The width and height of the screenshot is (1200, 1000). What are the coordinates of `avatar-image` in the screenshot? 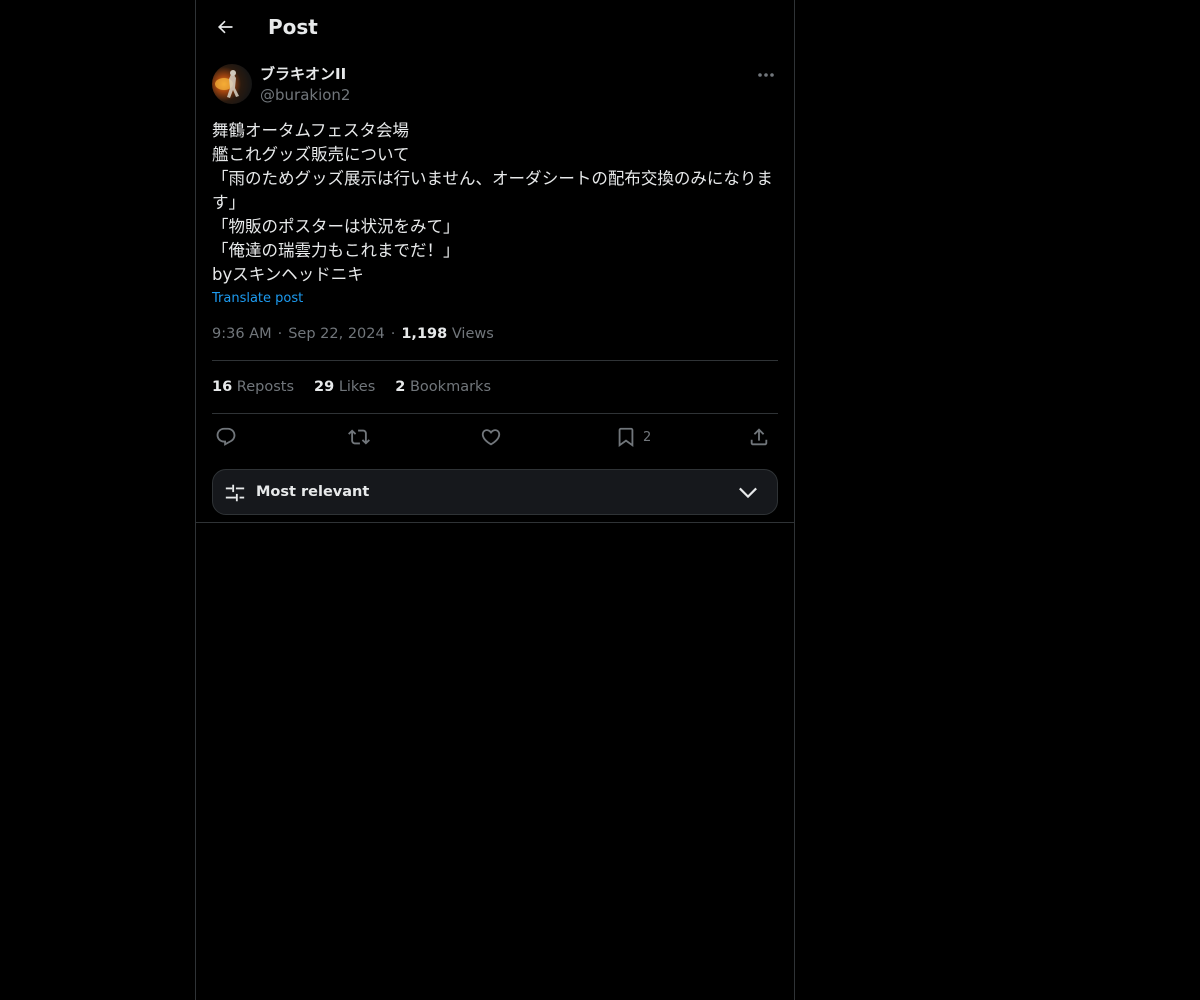 It's located at (227, 84).